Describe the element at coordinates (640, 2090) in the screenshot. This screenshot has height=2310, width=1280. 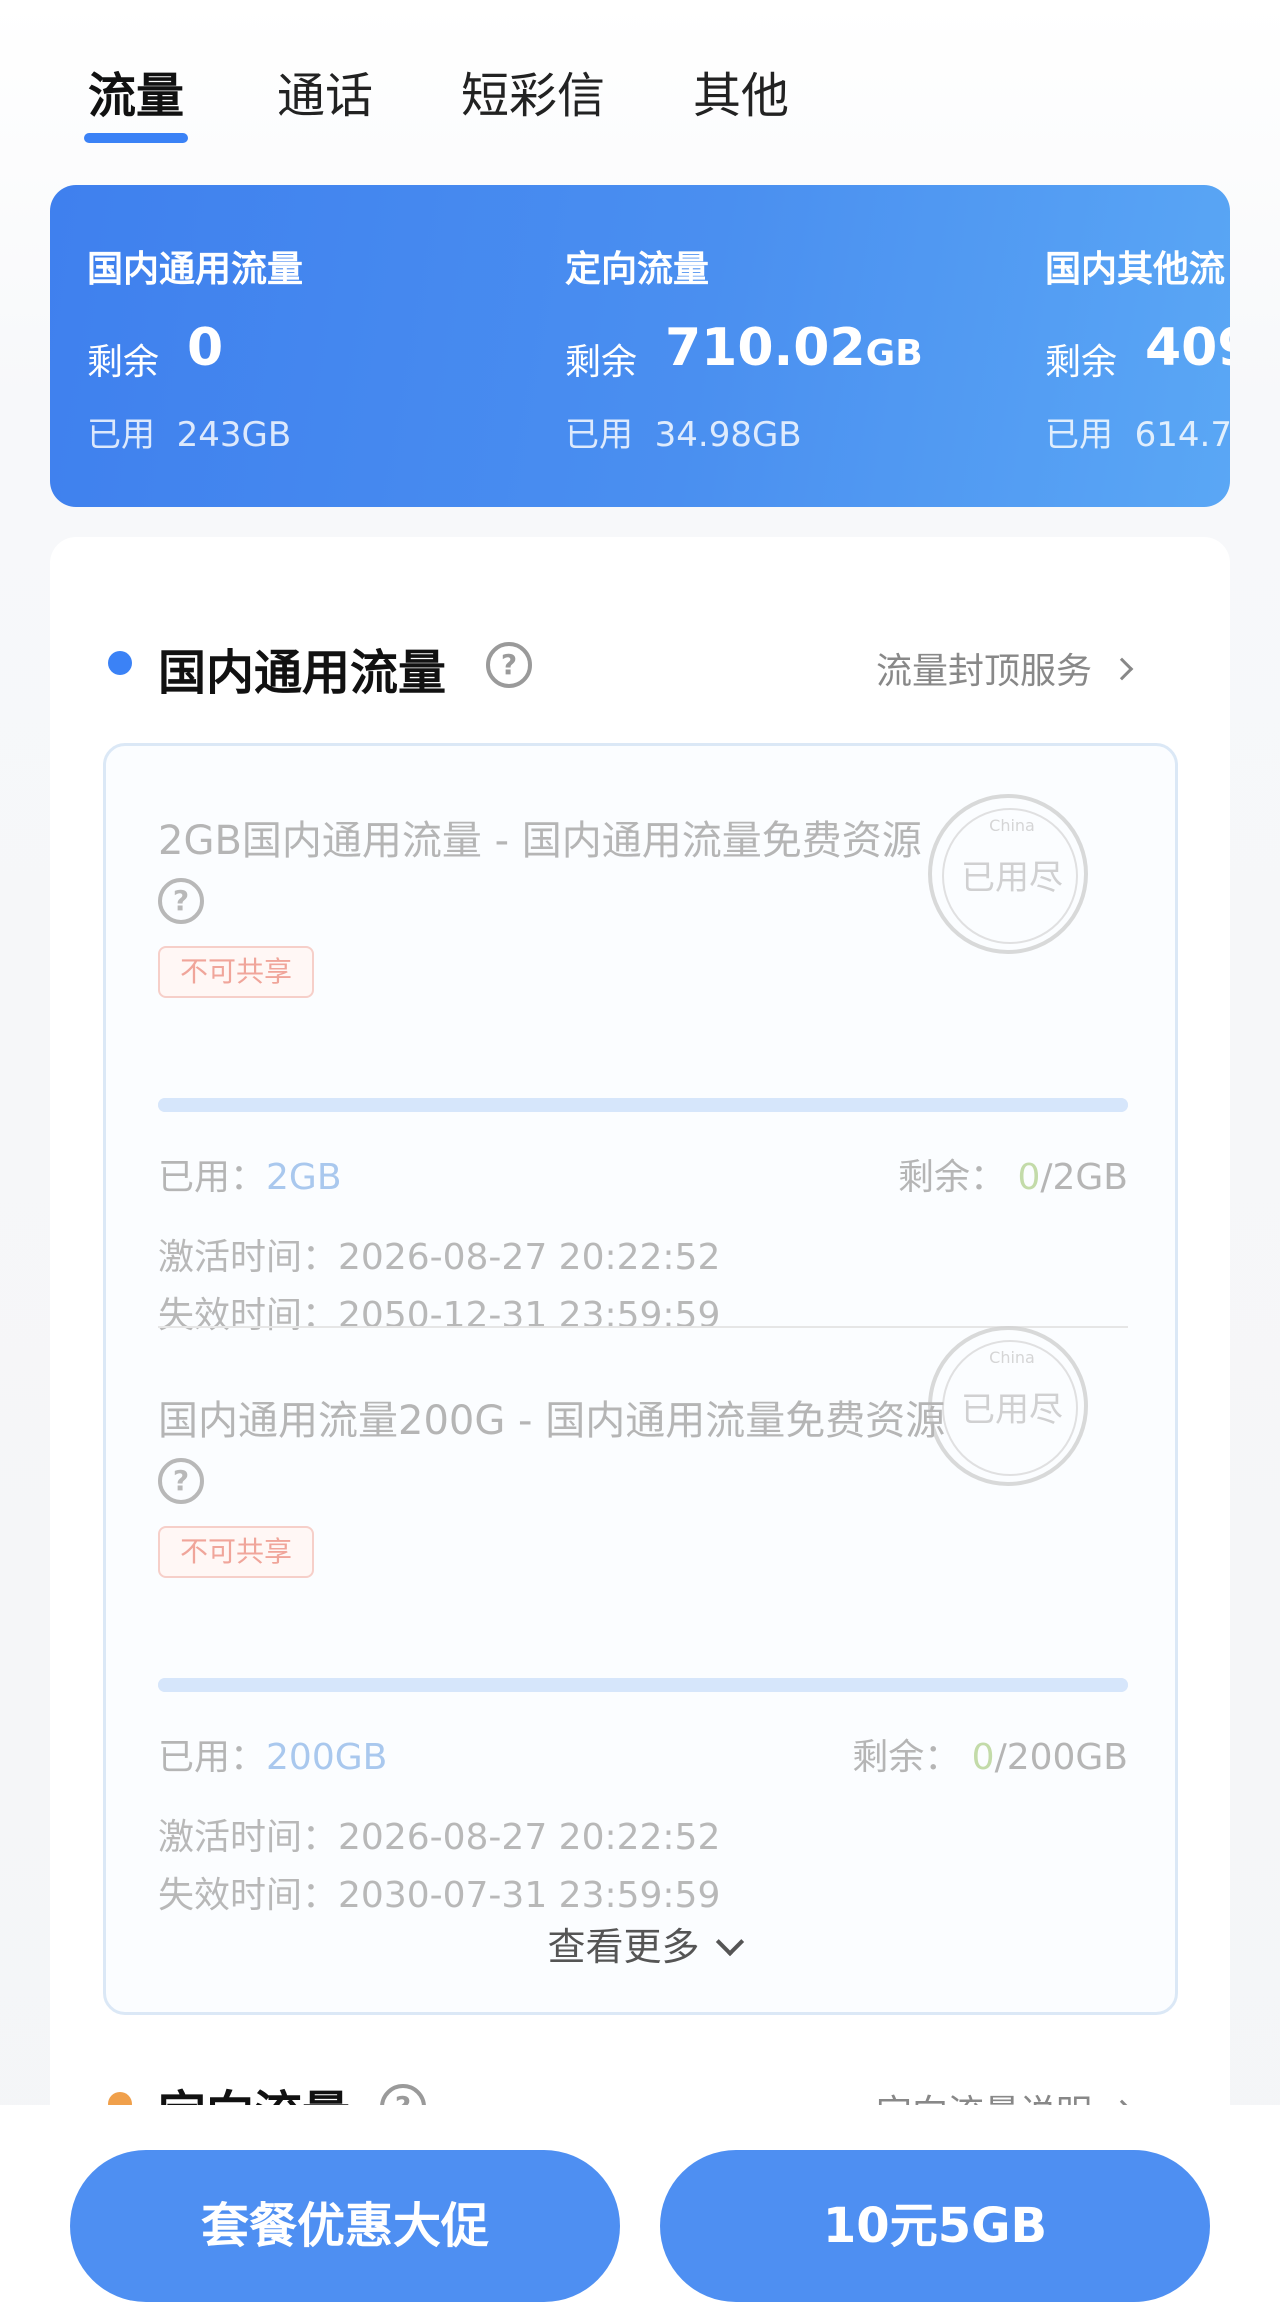
I see `directed-data-section-header: 定向流量 ? 定向流量说明` at that location.